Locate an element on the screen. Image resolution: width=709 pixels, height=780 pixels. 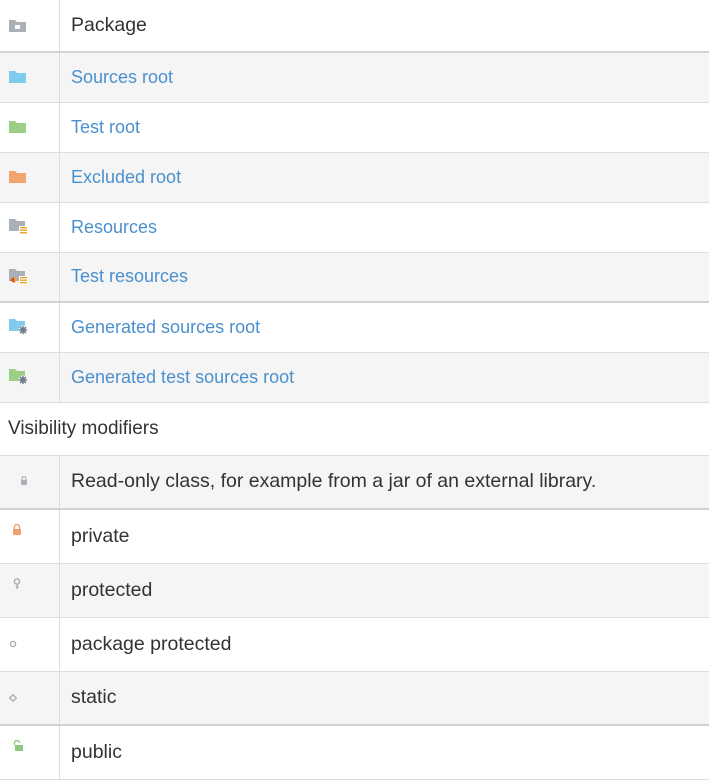
public-label: public is located at coordinates (96, 751).